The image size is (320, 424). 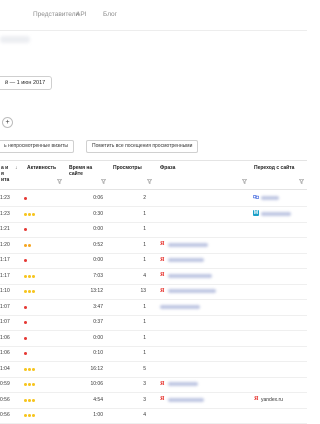 I want to click on table-row: 0:56 1:00 4, so click(x=153, y=416).